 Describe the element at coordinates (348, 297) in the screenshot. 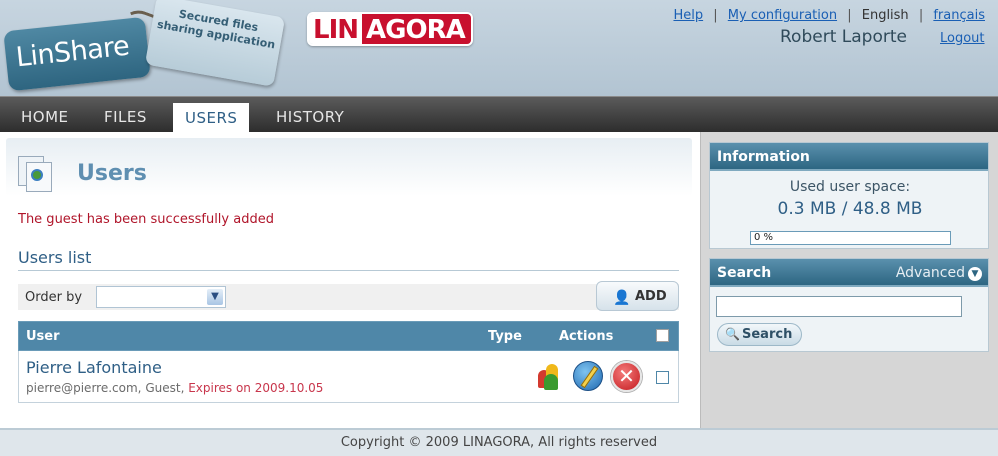

I see `order-bar: Order by ▼` at that location.